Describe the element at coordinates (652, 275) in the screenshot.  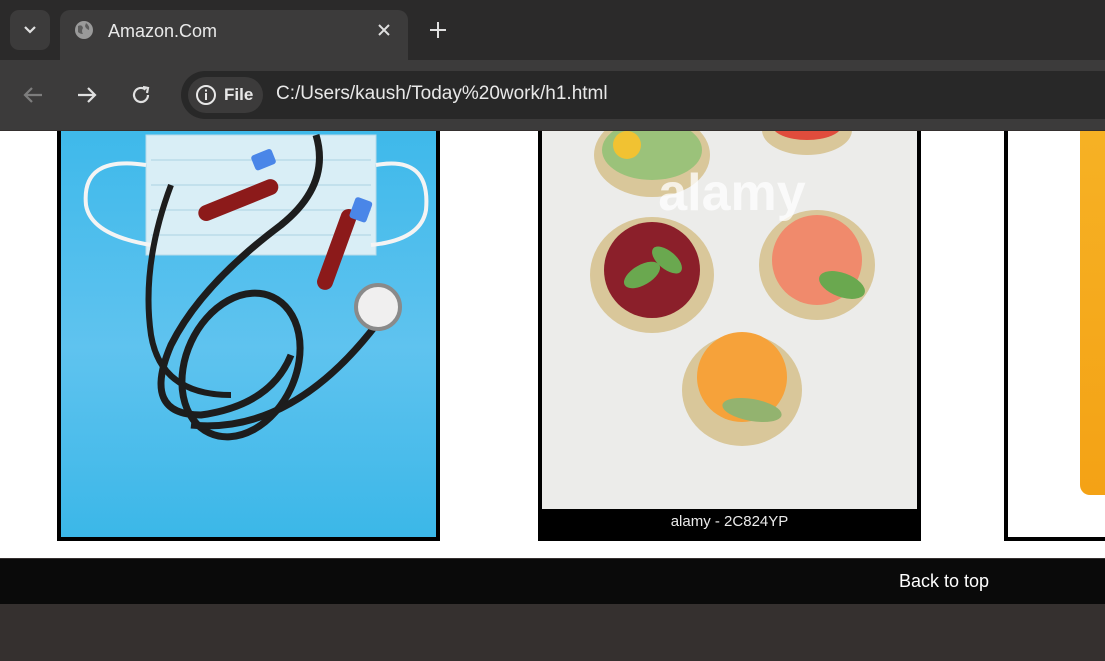
I see `rice-cake-cherry` at that location.